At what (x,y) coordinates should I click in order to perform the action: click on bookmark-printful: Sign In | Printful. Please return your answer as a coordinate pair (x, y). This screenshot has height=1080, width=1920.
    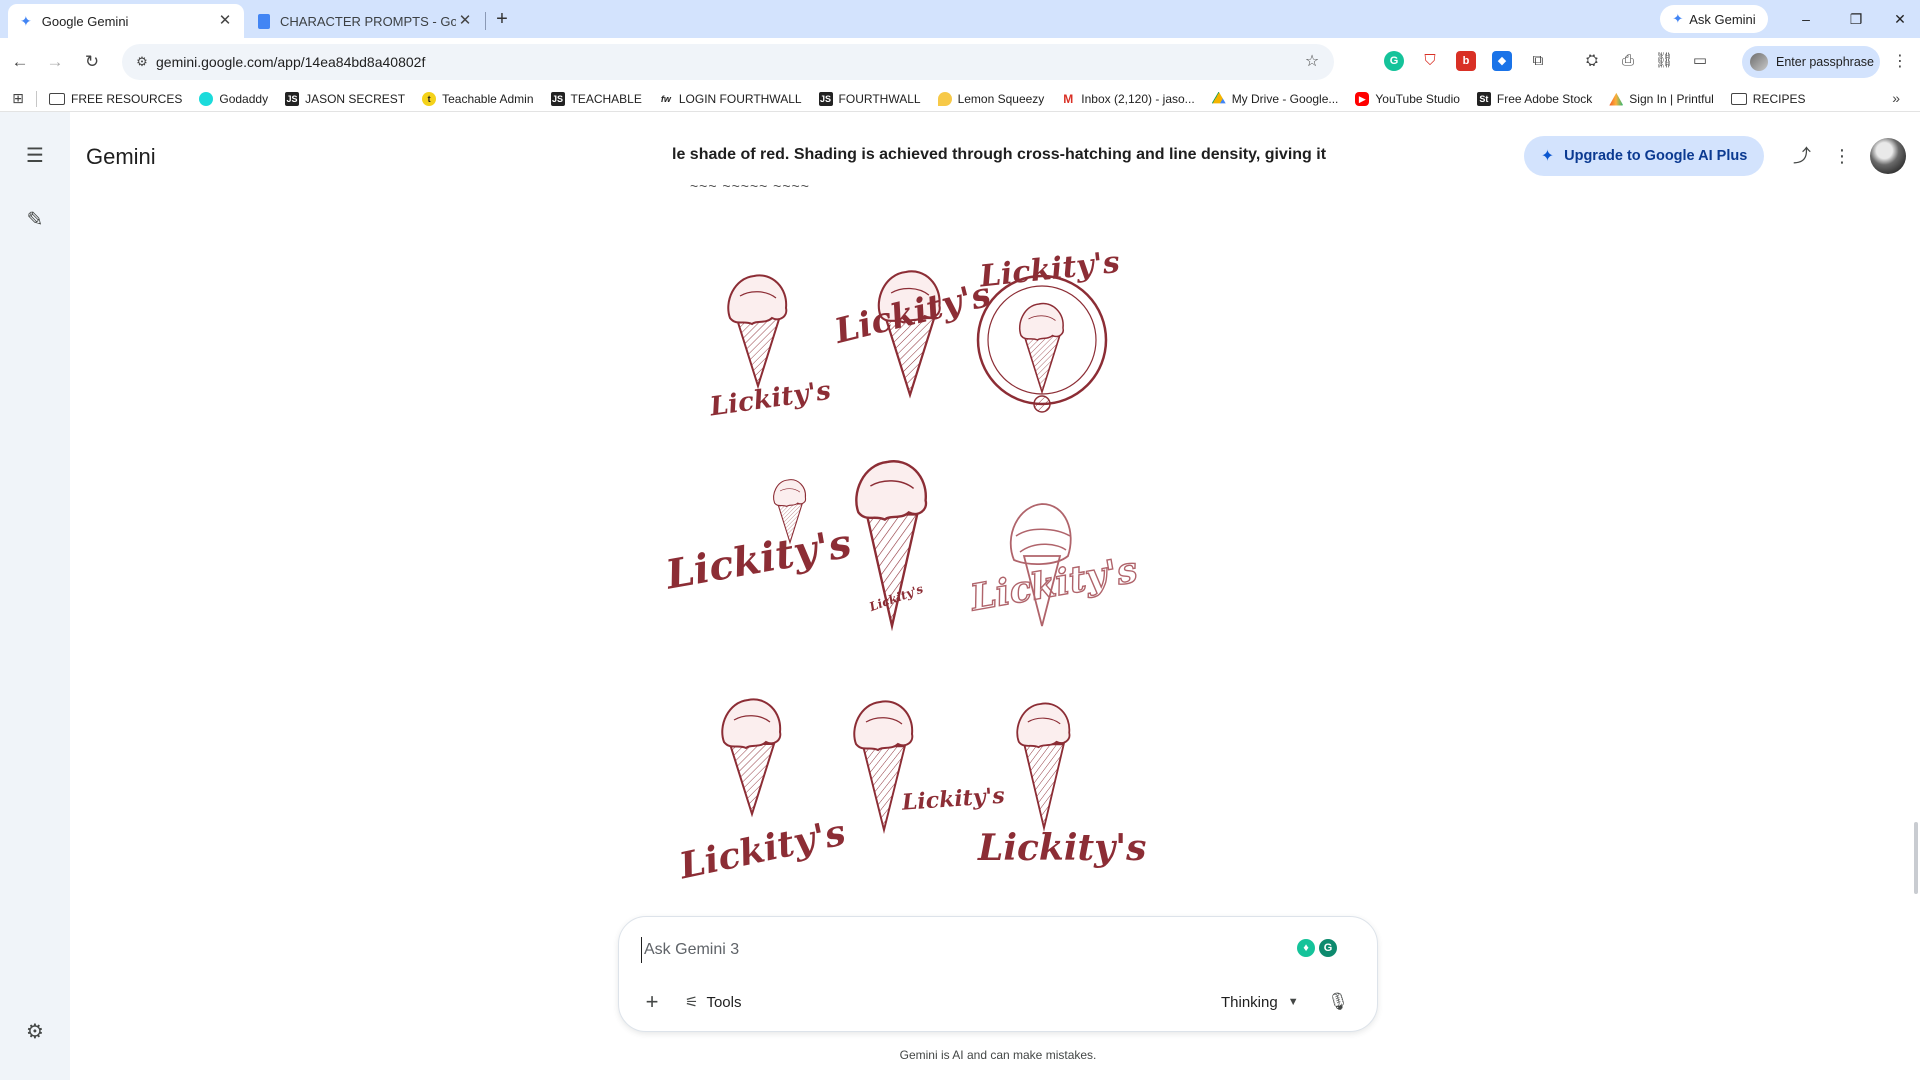
    Looking at the image, I should click on (1661, 99).